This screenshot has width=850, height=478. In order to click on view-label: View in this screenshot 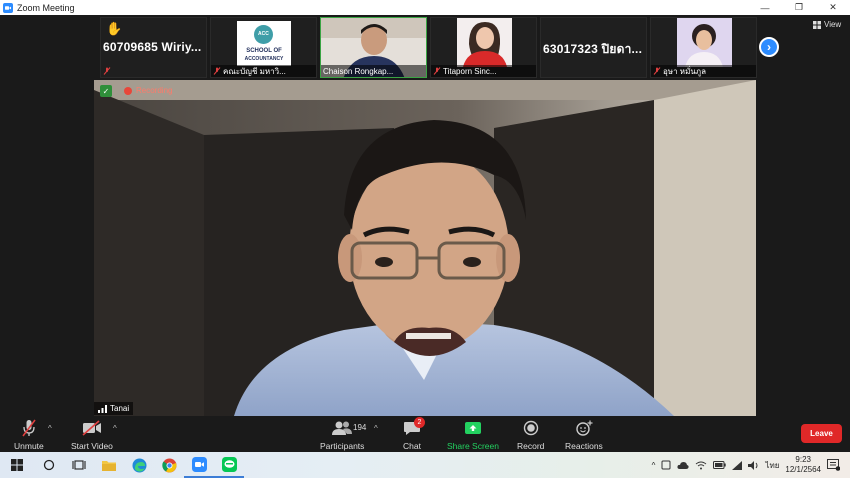, I will do `click(833, 24)`.